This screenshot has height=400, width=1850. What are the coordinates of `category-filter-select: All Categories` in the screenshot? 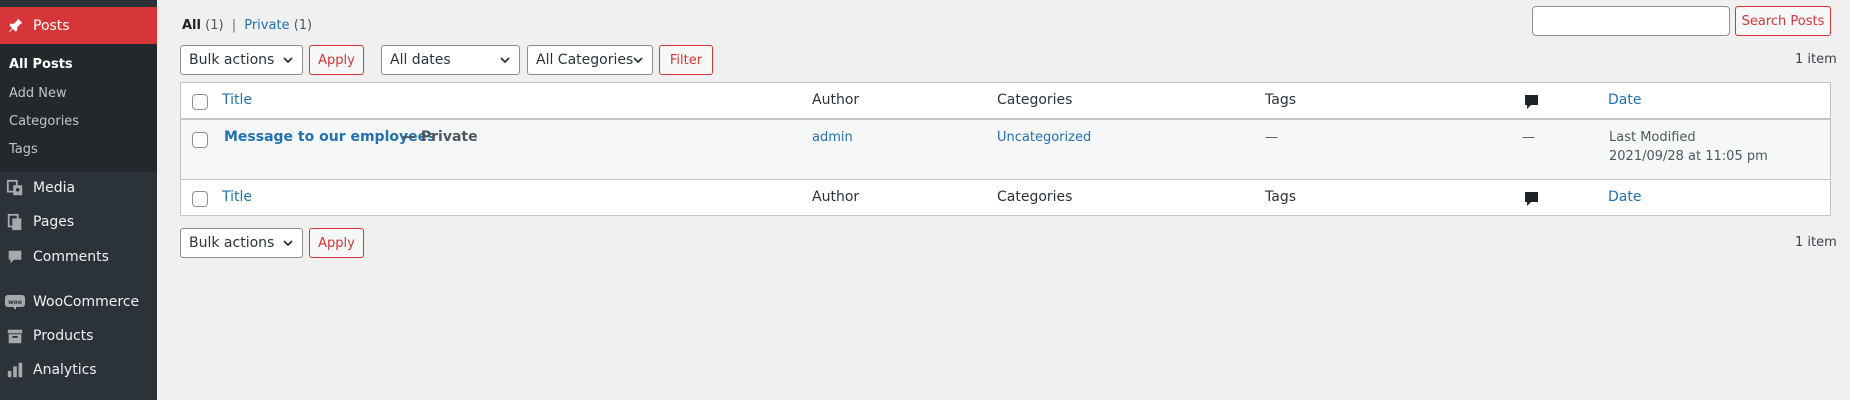 It's located at (590, 60).